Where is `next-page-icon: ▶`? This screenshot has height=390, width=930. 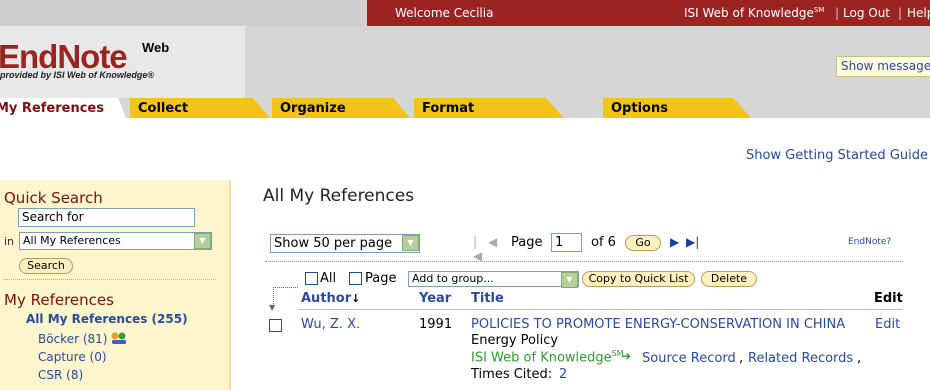 next-page-icon: ▶ is located at coordinates (674, 242).